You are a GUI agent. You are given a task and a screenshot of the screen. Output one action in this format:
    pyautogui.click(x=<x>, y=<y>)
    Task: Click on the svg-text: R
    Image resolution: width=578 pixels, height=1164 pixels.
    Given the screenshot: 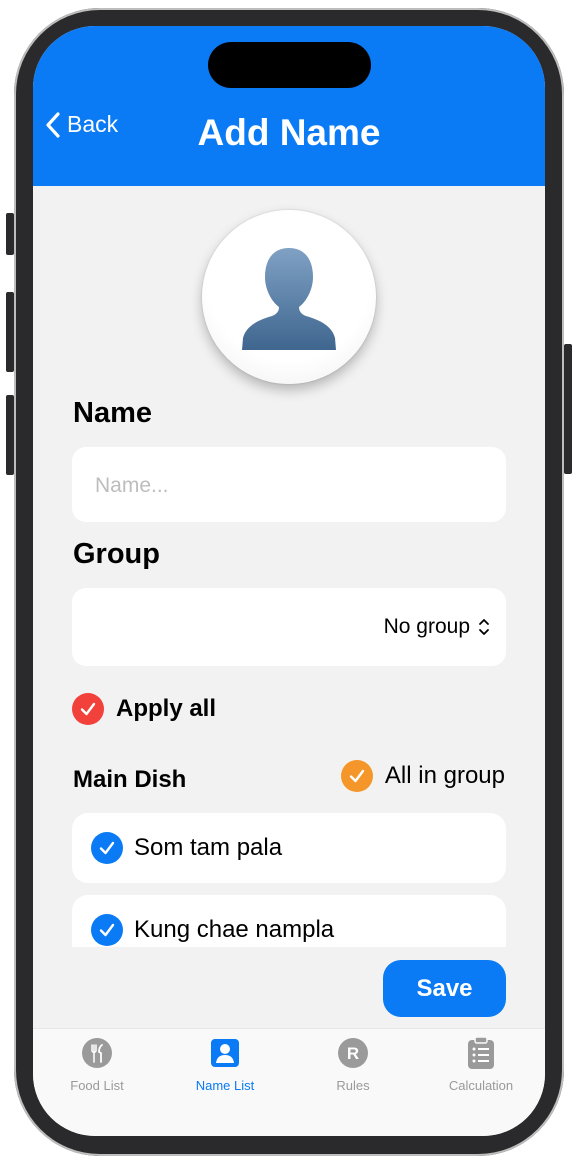 What is the action you would take?
    pyautogui.click(x=353, y=1053)
    